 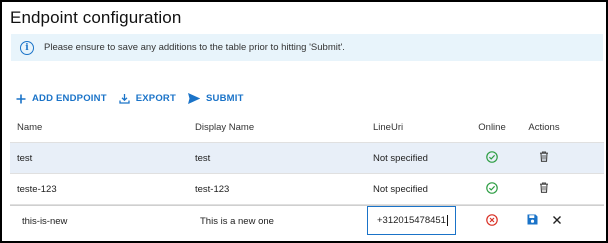 What do you see at coordinates (532, 221) in the screenshot?
I see `save-icon` at bounding box center [532, 221].